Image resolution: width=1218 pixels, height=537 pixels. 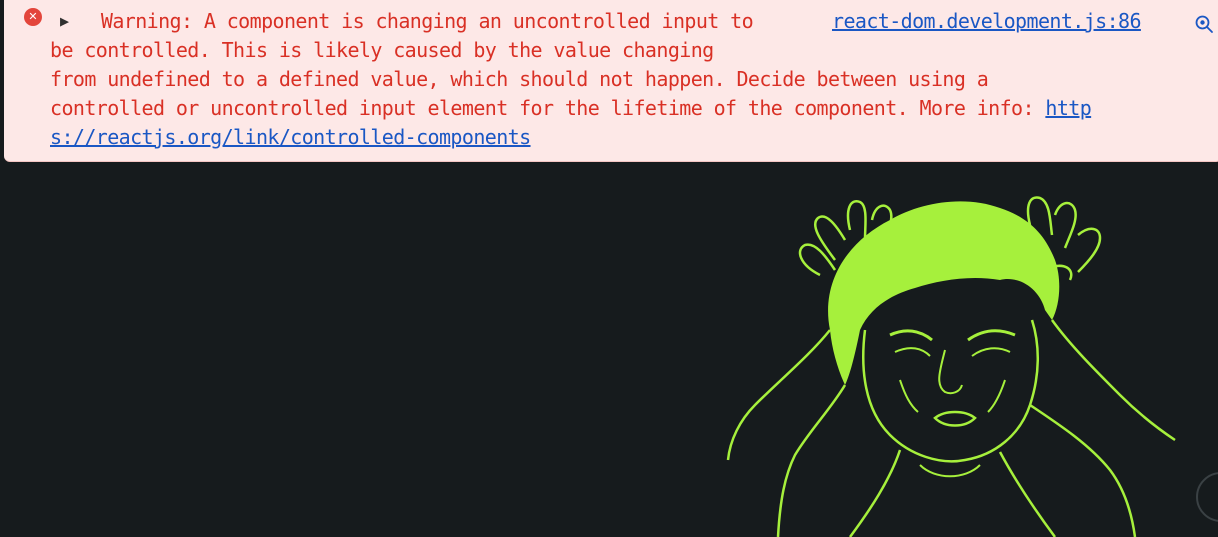 What do you see at coordinates (64, 21) in the screenshot?
I see `expand-toggle-icon: ▶` at bounding box center [64, 21].